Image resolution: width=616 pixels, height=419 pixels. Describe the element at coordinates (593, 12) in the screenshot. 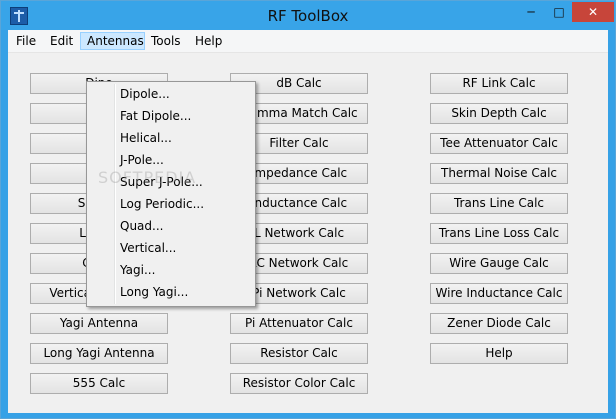

I see `close-button: ✕` at that location.